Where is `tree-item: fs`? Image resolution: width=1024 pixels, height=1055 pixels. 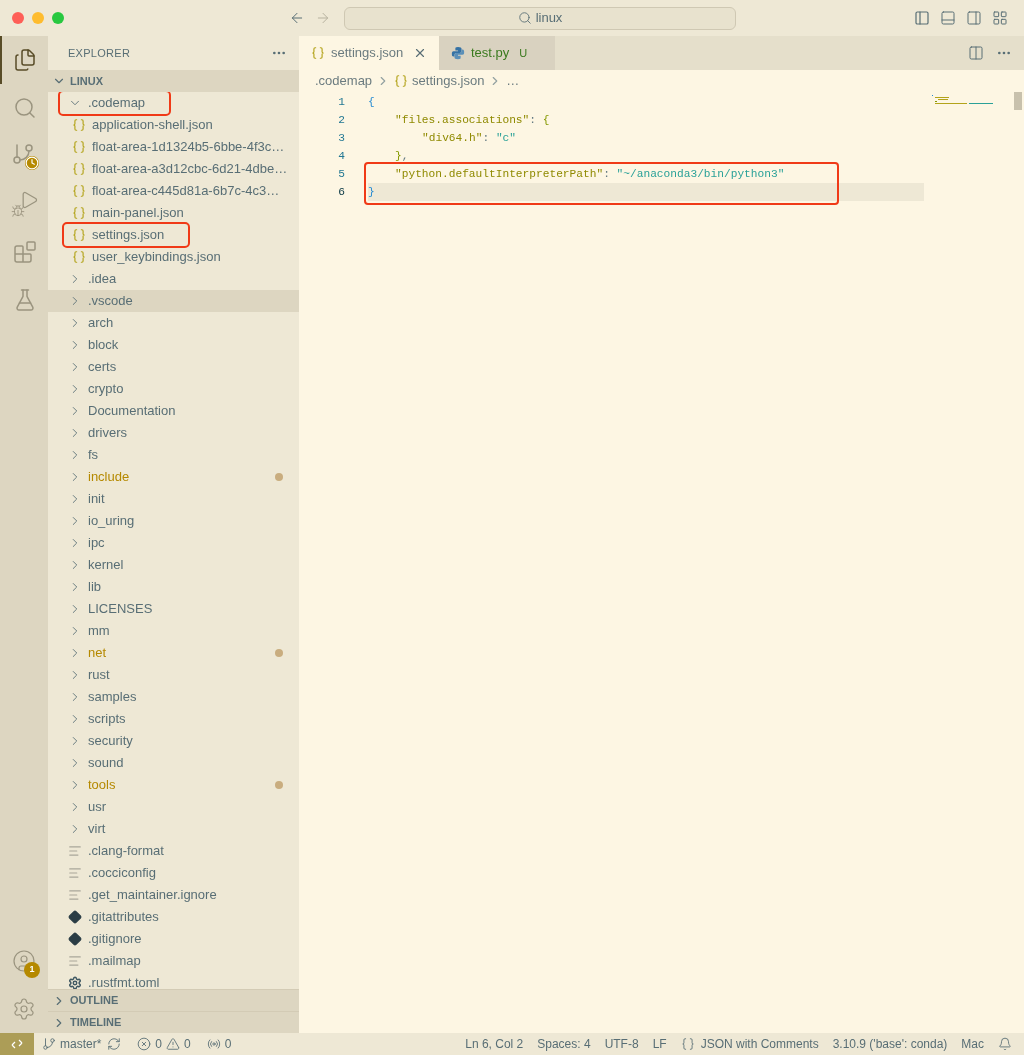
tree-item: fs is located at coordinates (173, 455).